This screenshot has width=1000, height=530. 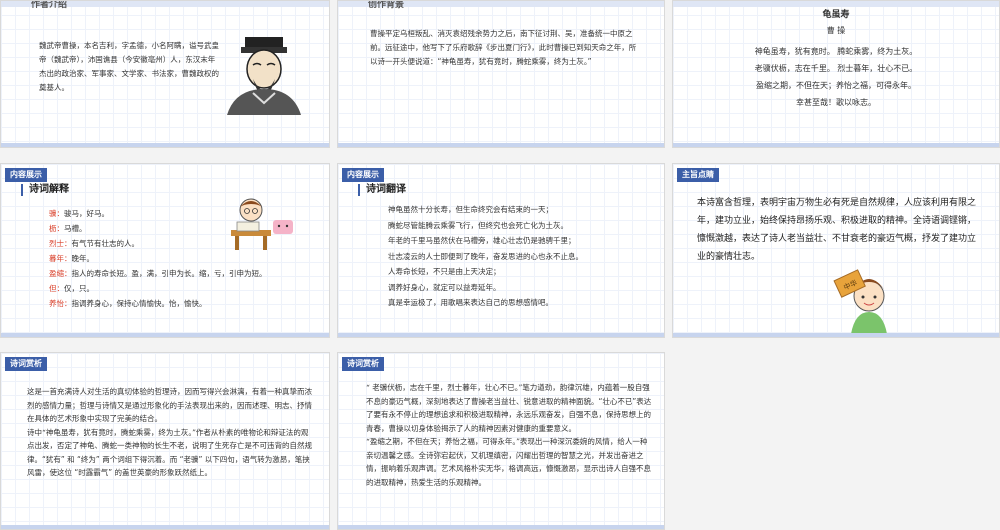 What do you see at coordinates (75, 228) in the screenshot?
I see `term-def: 马槽。` at bounding box center [75, 228].